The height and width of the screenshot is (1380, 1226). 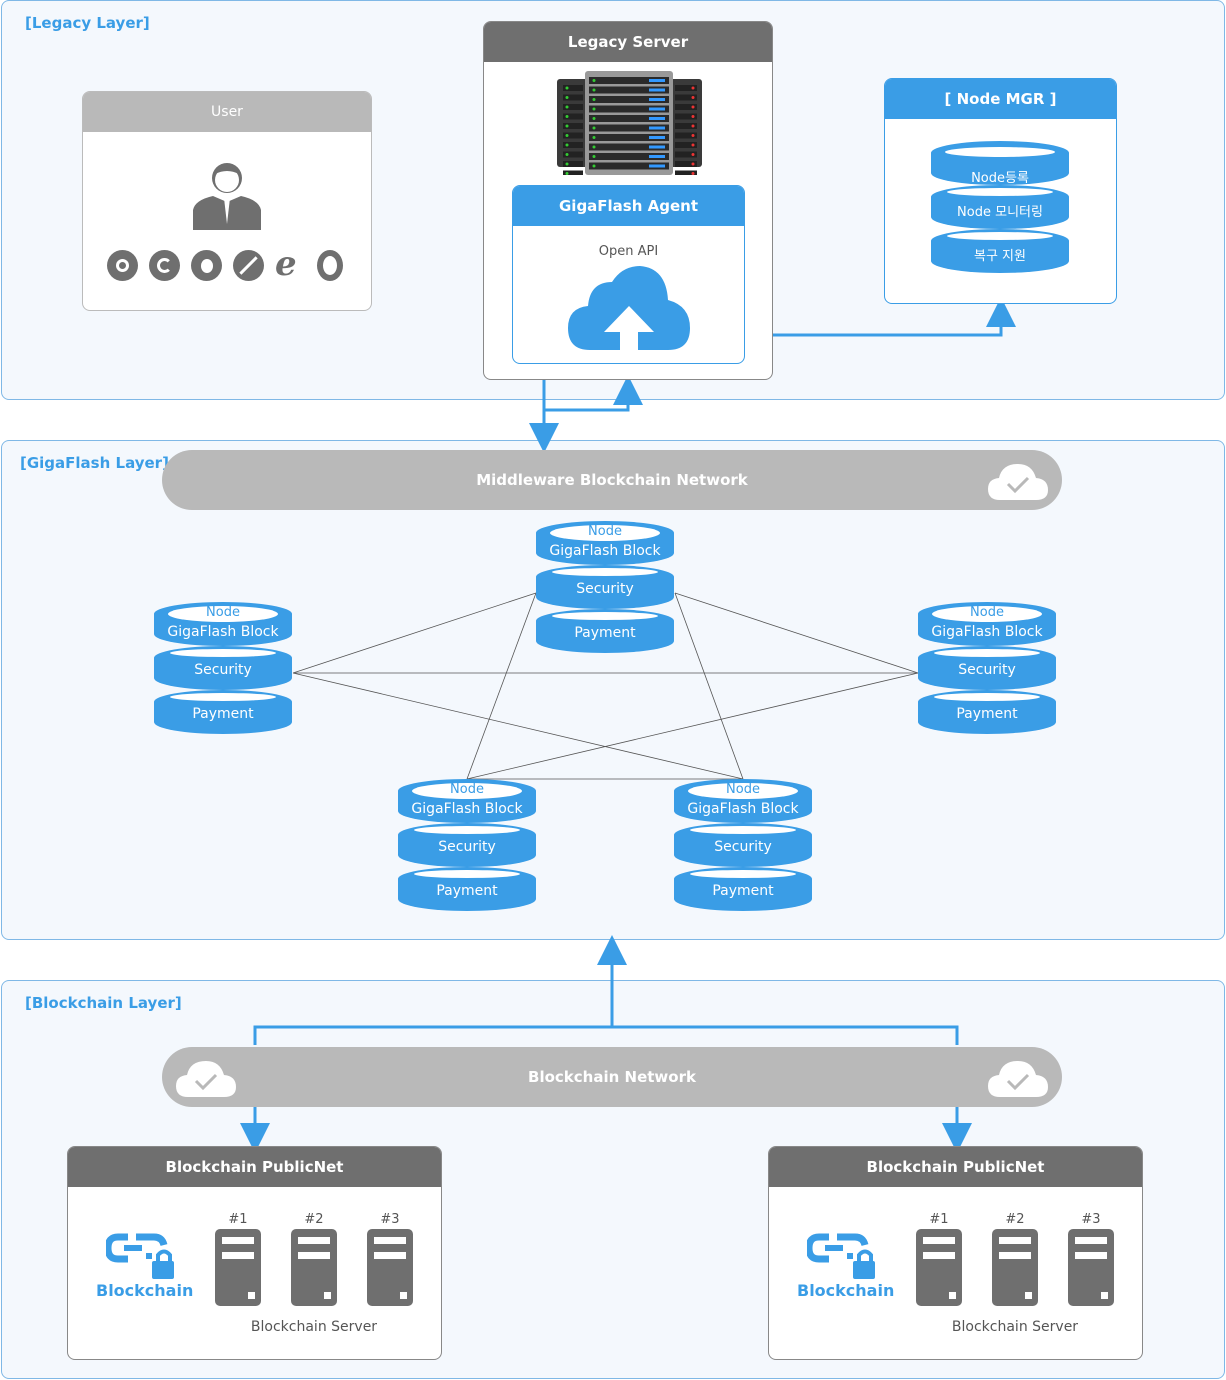 What do you see at coordinates (122, 265) in the screenshot?
I see `chrome-icon` at bounding box center [122, 265].